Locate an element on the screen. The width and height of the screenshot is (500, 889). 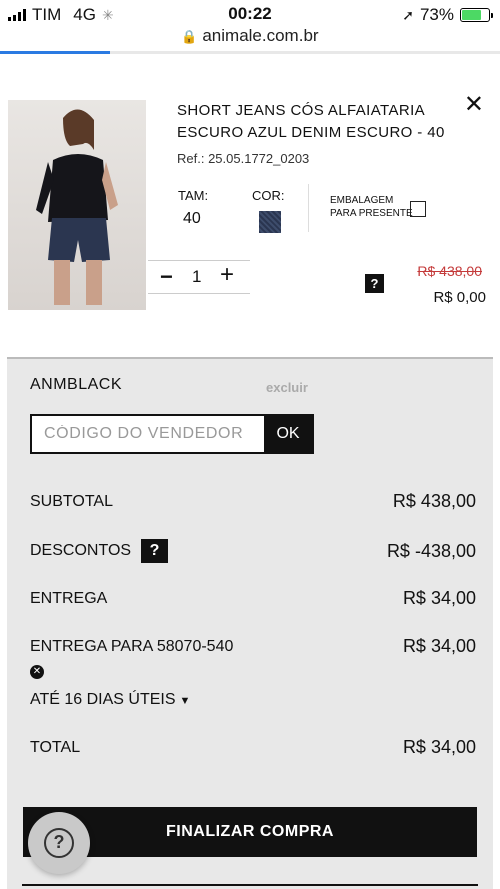
coupon-code: ANMBLACK is located at coordinates (76, 384).